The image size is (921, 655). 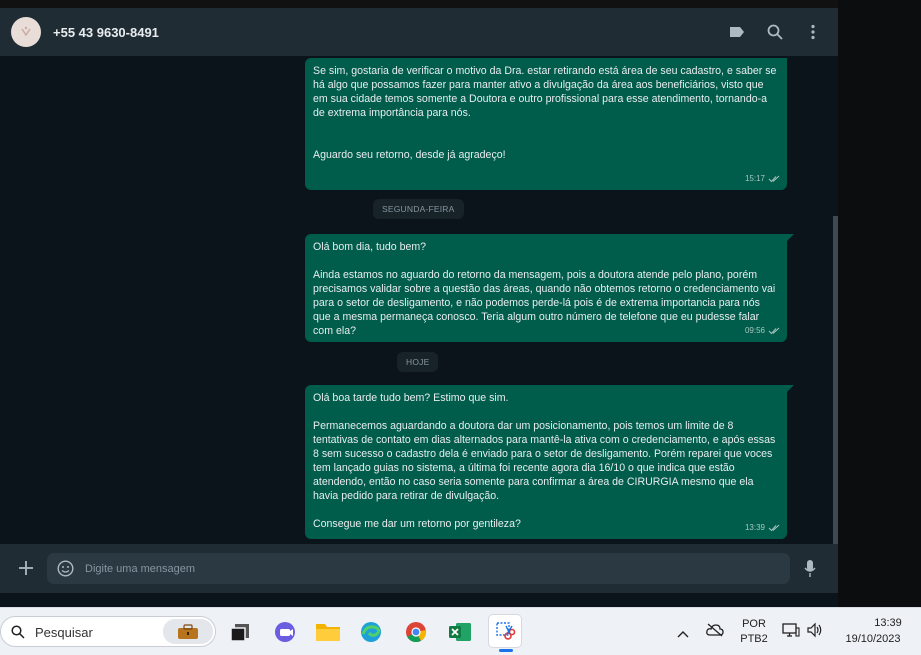 I want to click on avatar-logo-icon, so click(x=26, y=31).